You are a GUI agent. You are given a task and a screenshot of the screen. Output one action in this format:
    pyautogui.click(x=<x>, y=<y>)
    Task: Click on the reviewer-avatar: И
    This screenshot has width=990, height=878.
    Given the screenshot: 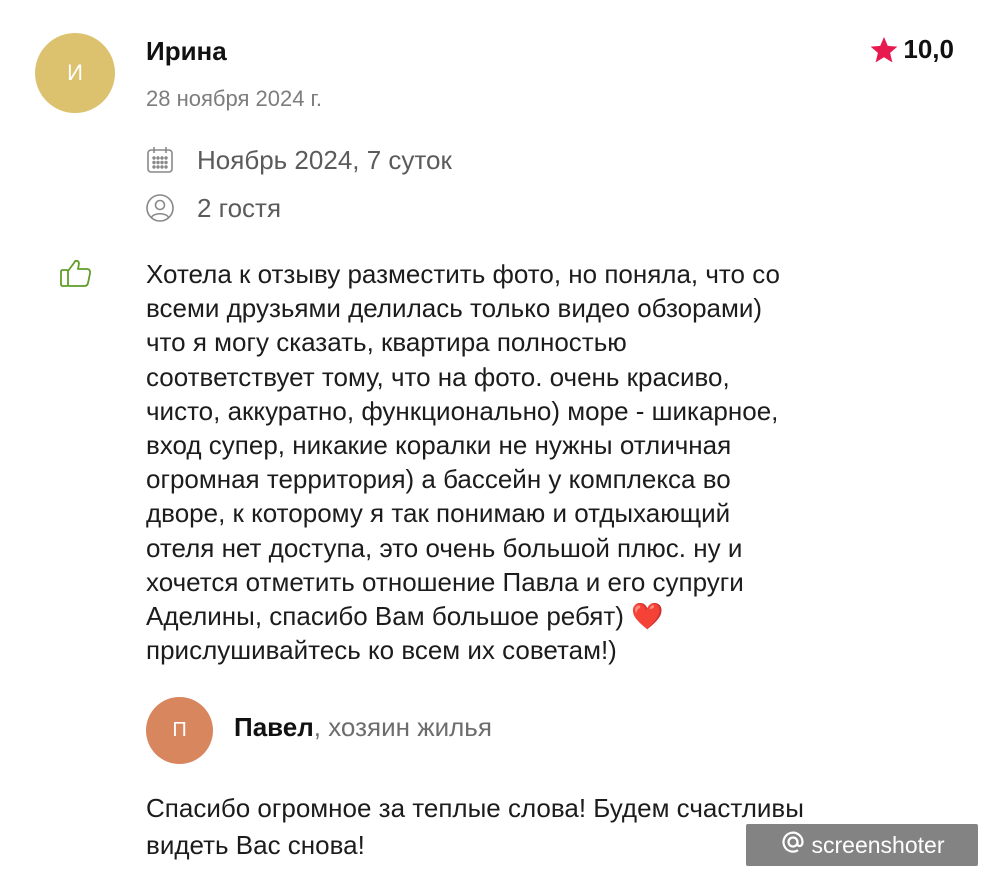 What is the action you would take?
    pyautogui.click(x=75, y=73)
    